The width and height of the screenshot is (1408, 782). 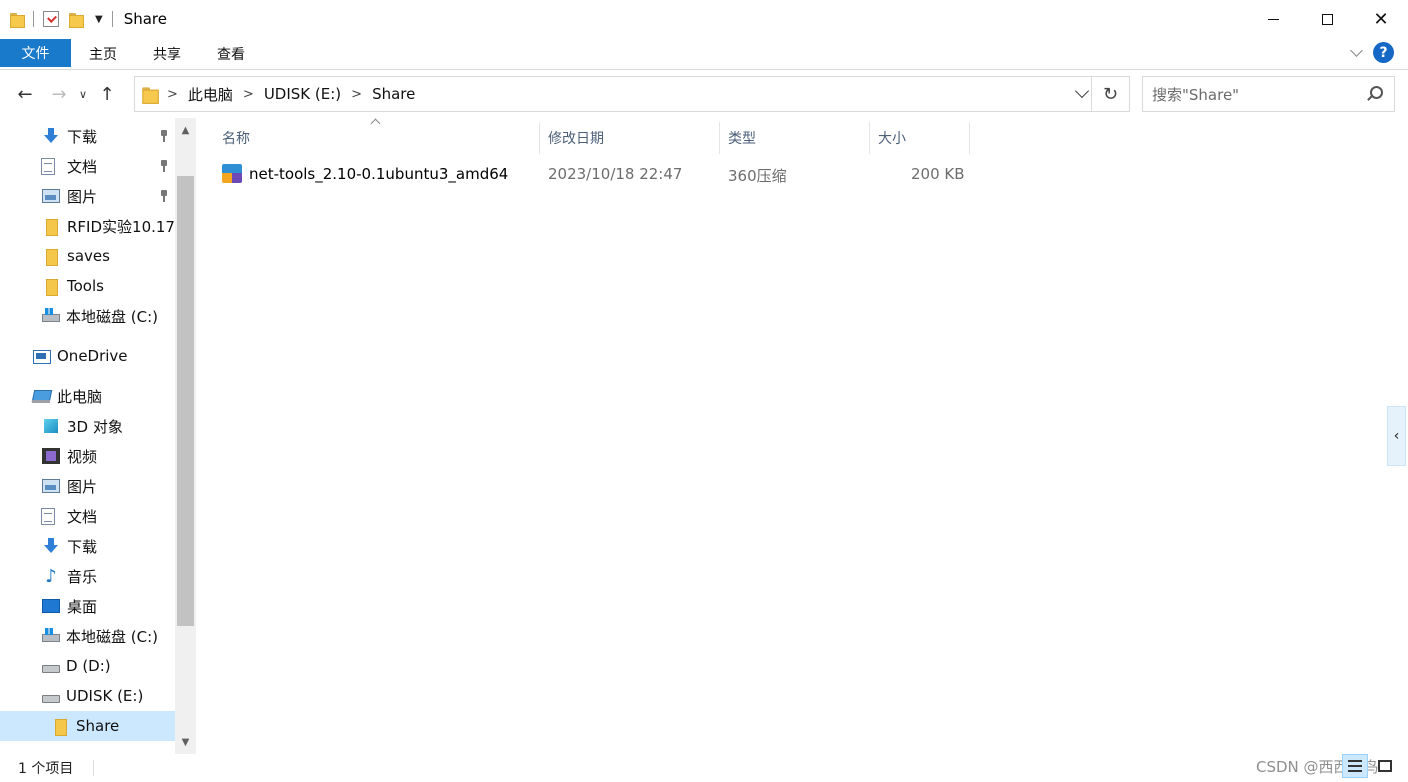 What do you see at coordinates (1196, 94) in the screenshot?
I see `search-placeholder: 搜索"Share"` at bounding box center [1196, 94].